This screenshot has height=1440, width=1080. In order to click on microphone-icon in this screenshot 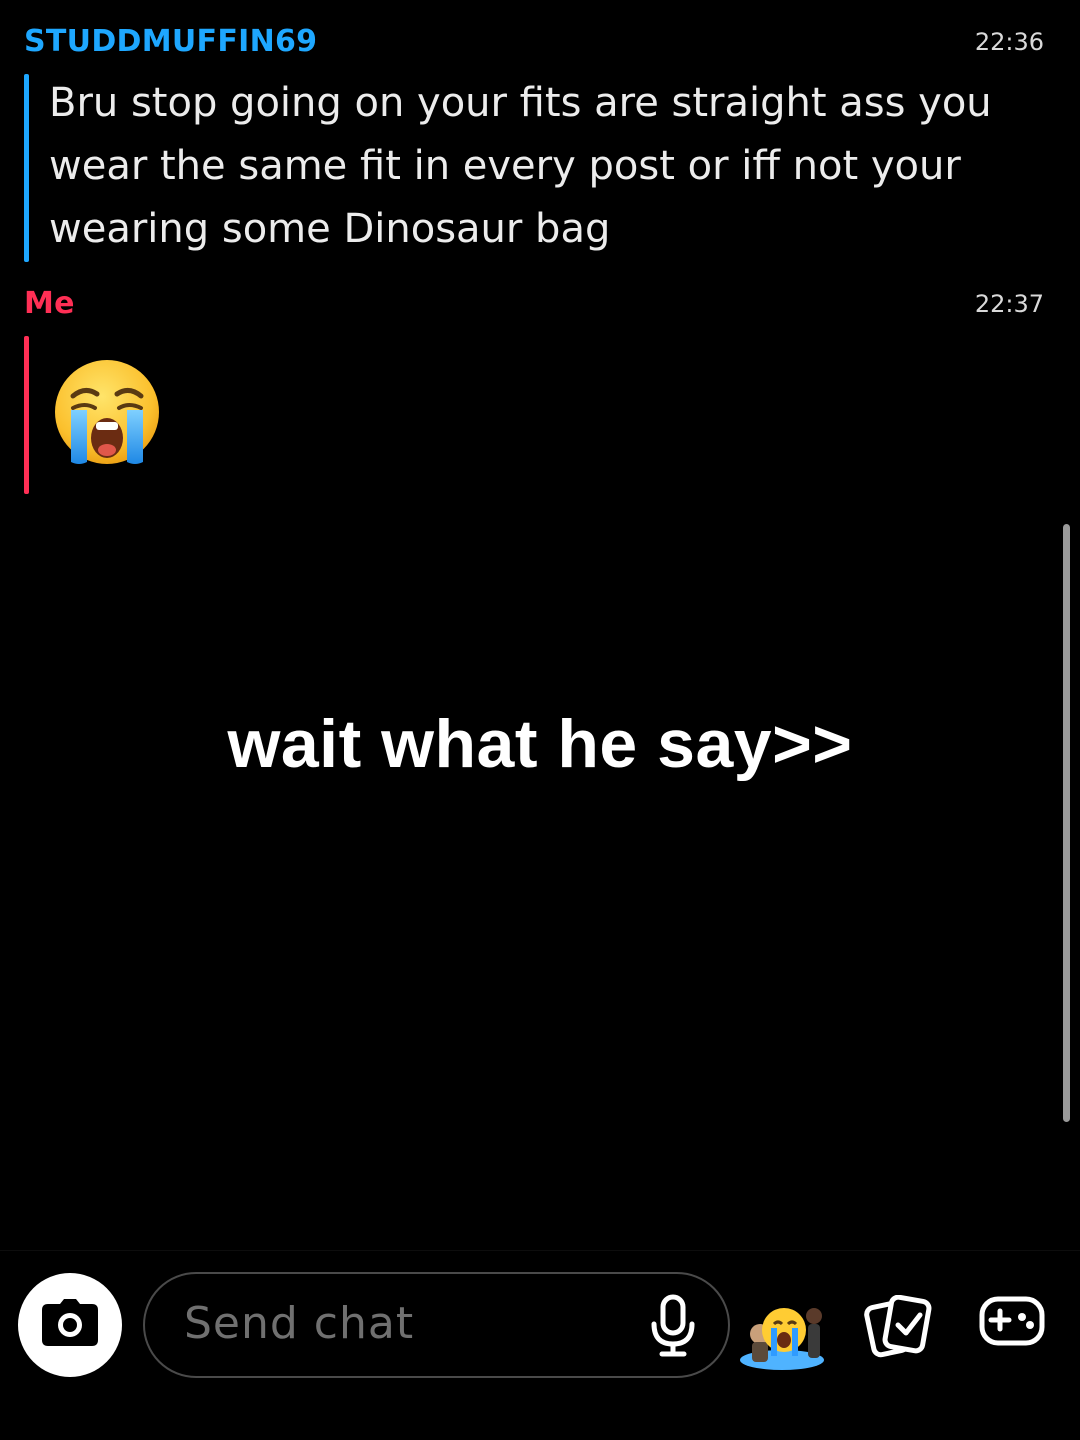, I will do `click(673, 1326)`.